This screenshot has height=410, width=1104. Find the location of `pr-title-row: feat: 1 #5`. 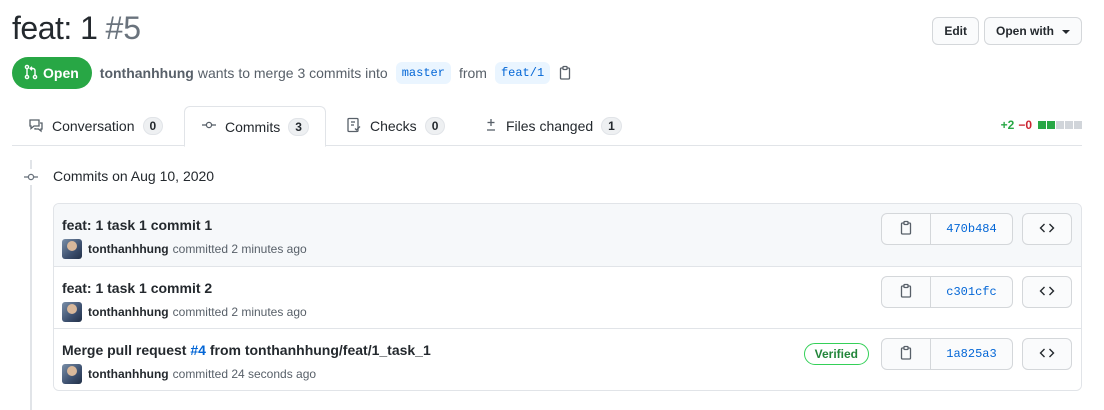

pr-title-row: feat: 1 #5 is located at coordinates (76, 32).